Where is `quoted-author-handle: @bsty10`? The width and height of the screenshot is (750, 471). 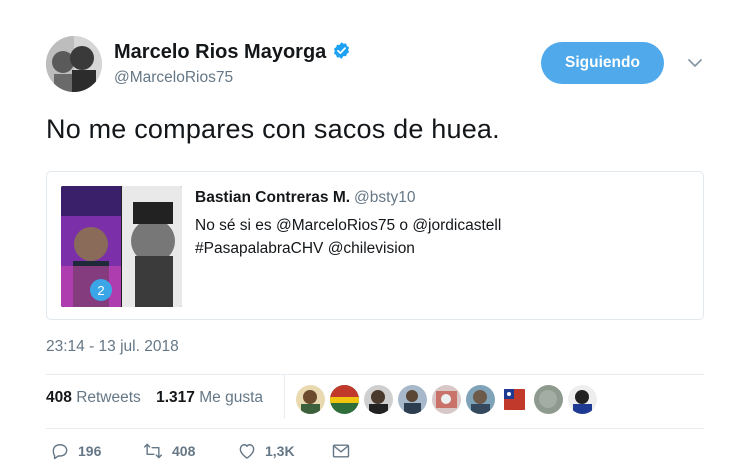 quoted-author-handle: @bsty10 is located at coordinates (384, 197).